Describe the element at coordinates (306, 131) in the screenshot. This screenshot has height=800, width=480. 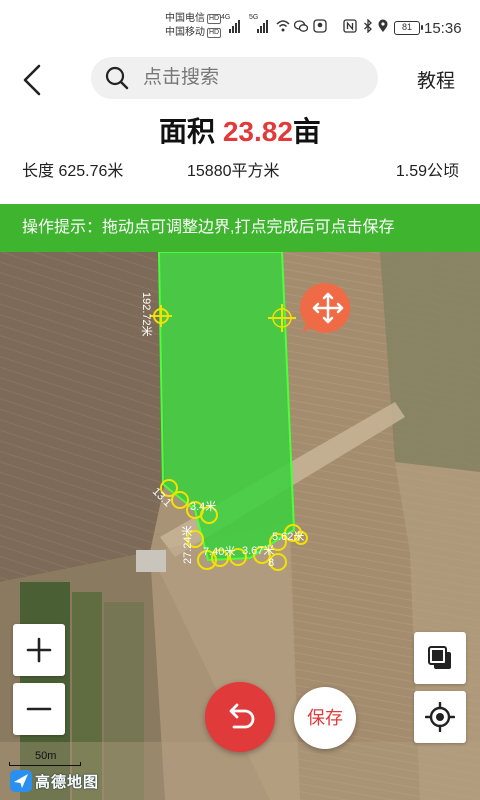
I see `area-unit: 亩` at that location.